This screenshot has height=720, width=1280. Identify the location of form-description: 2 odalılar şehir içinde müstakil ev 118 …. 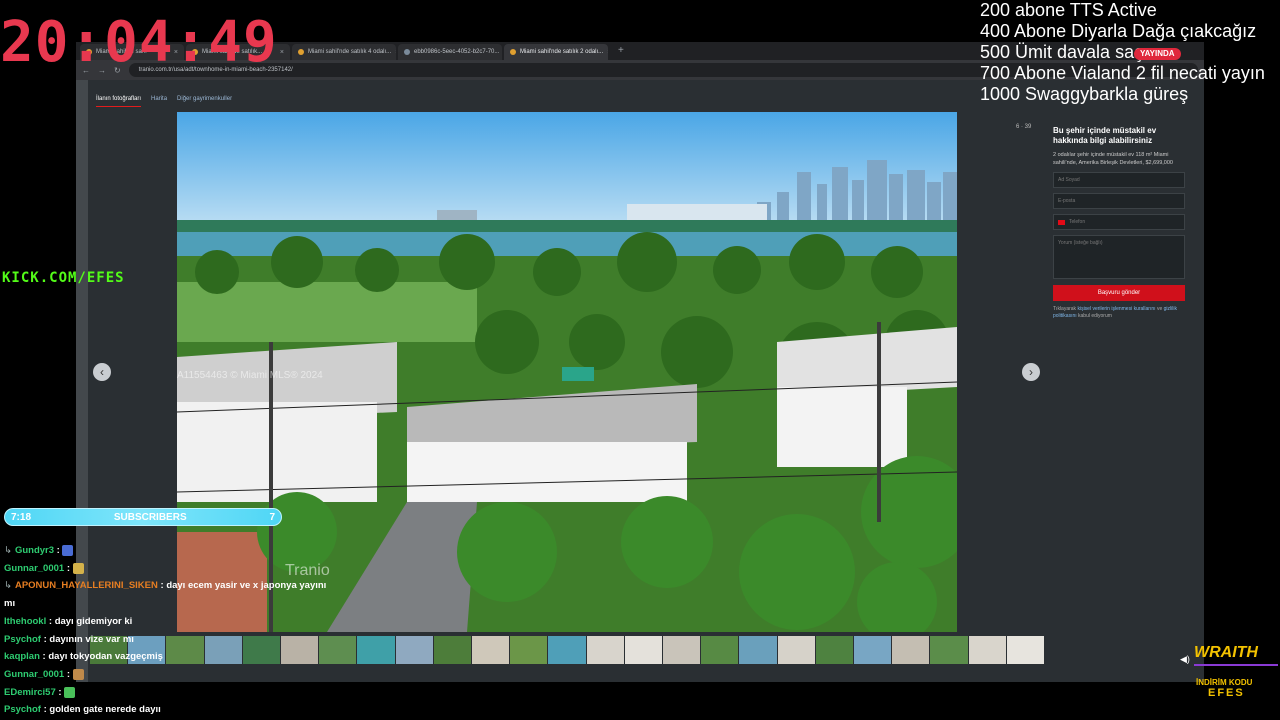
(1113, 159).